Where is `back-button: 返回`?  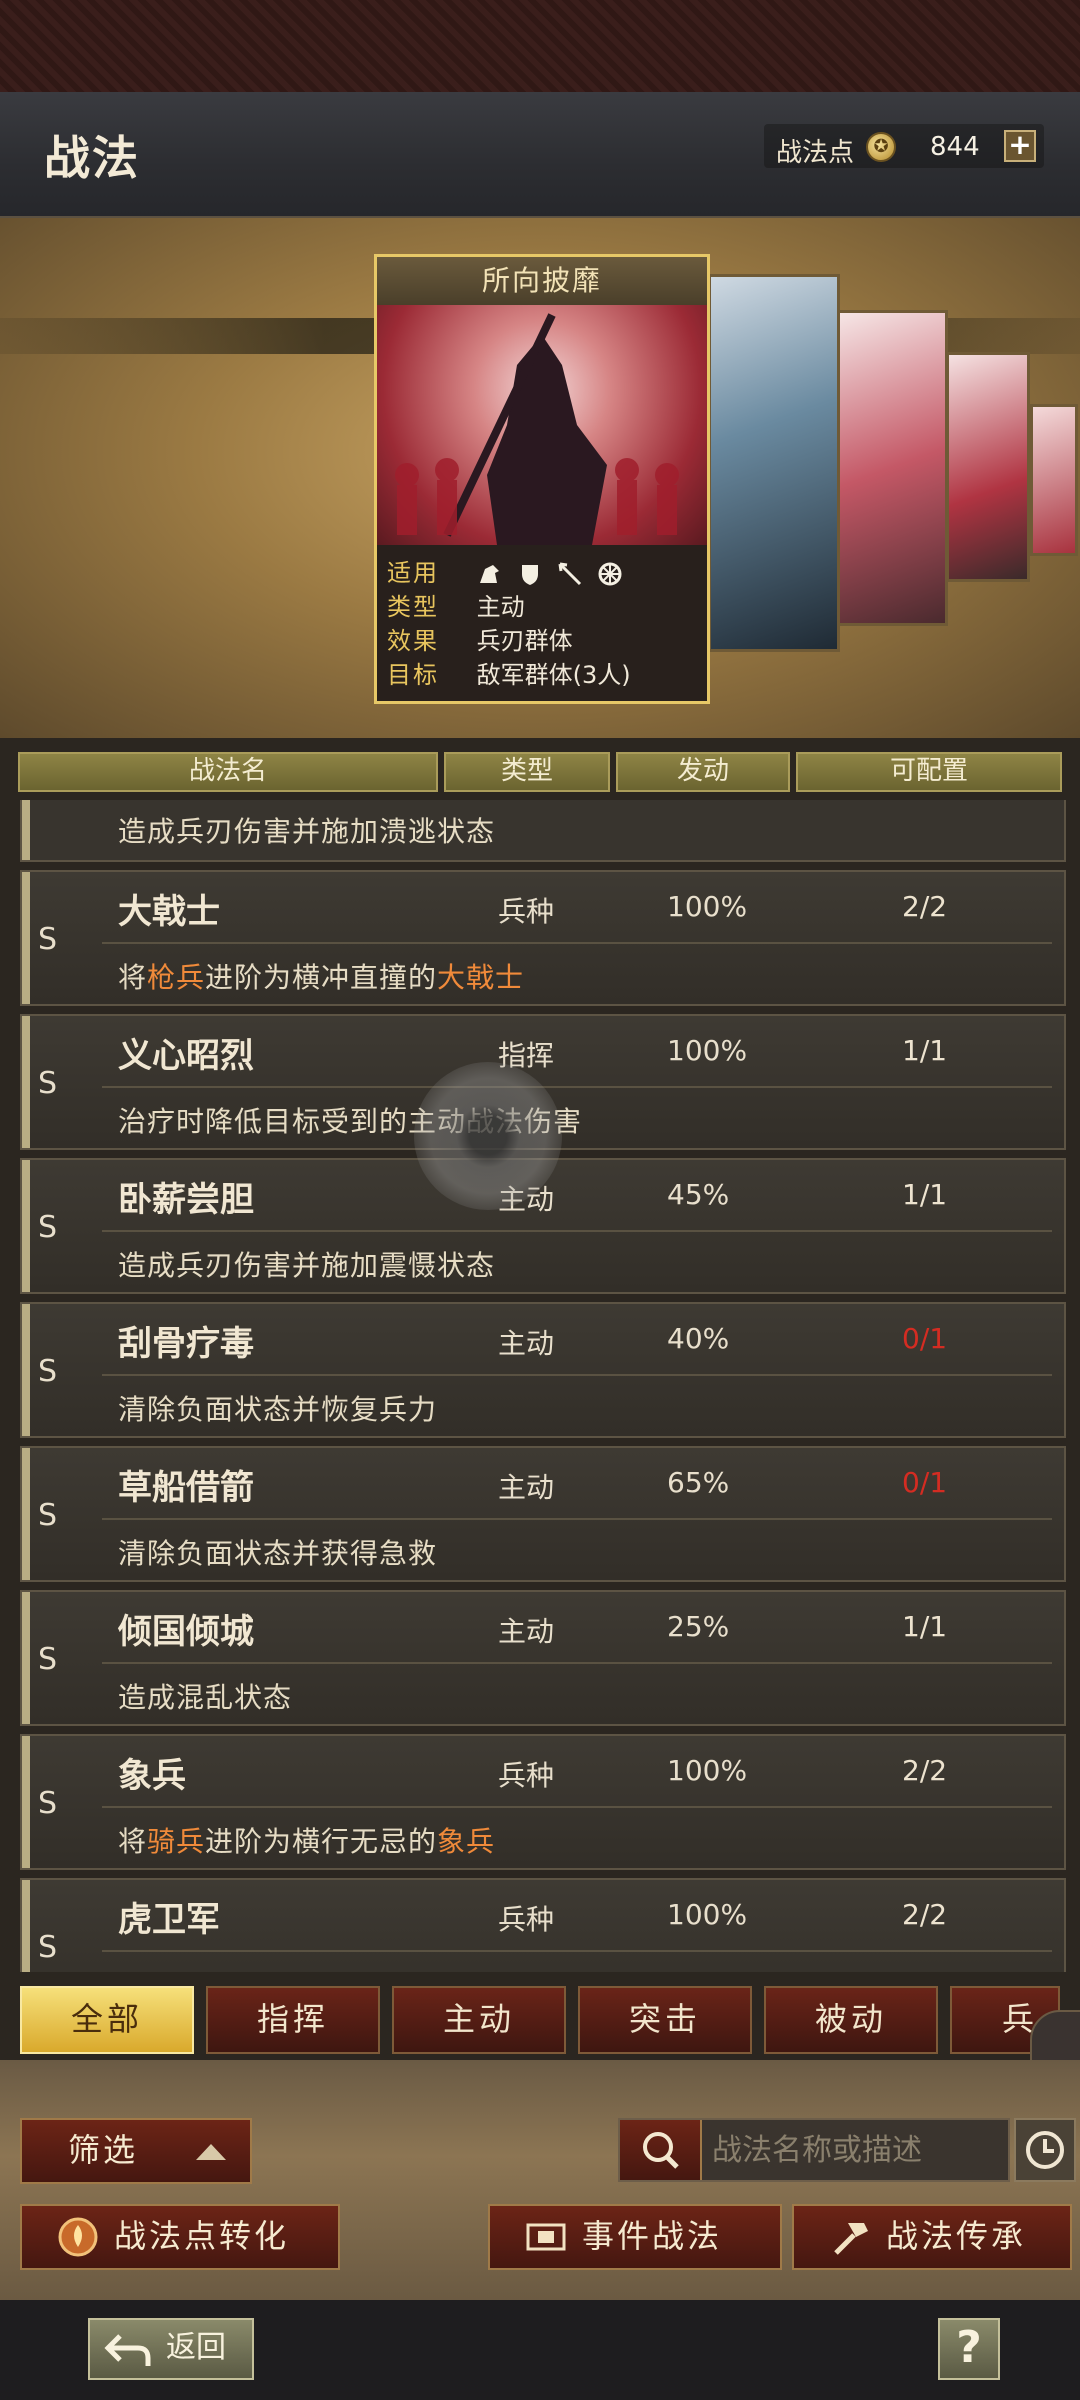 back-button: 返回 is located at coordinates (171, 2349).